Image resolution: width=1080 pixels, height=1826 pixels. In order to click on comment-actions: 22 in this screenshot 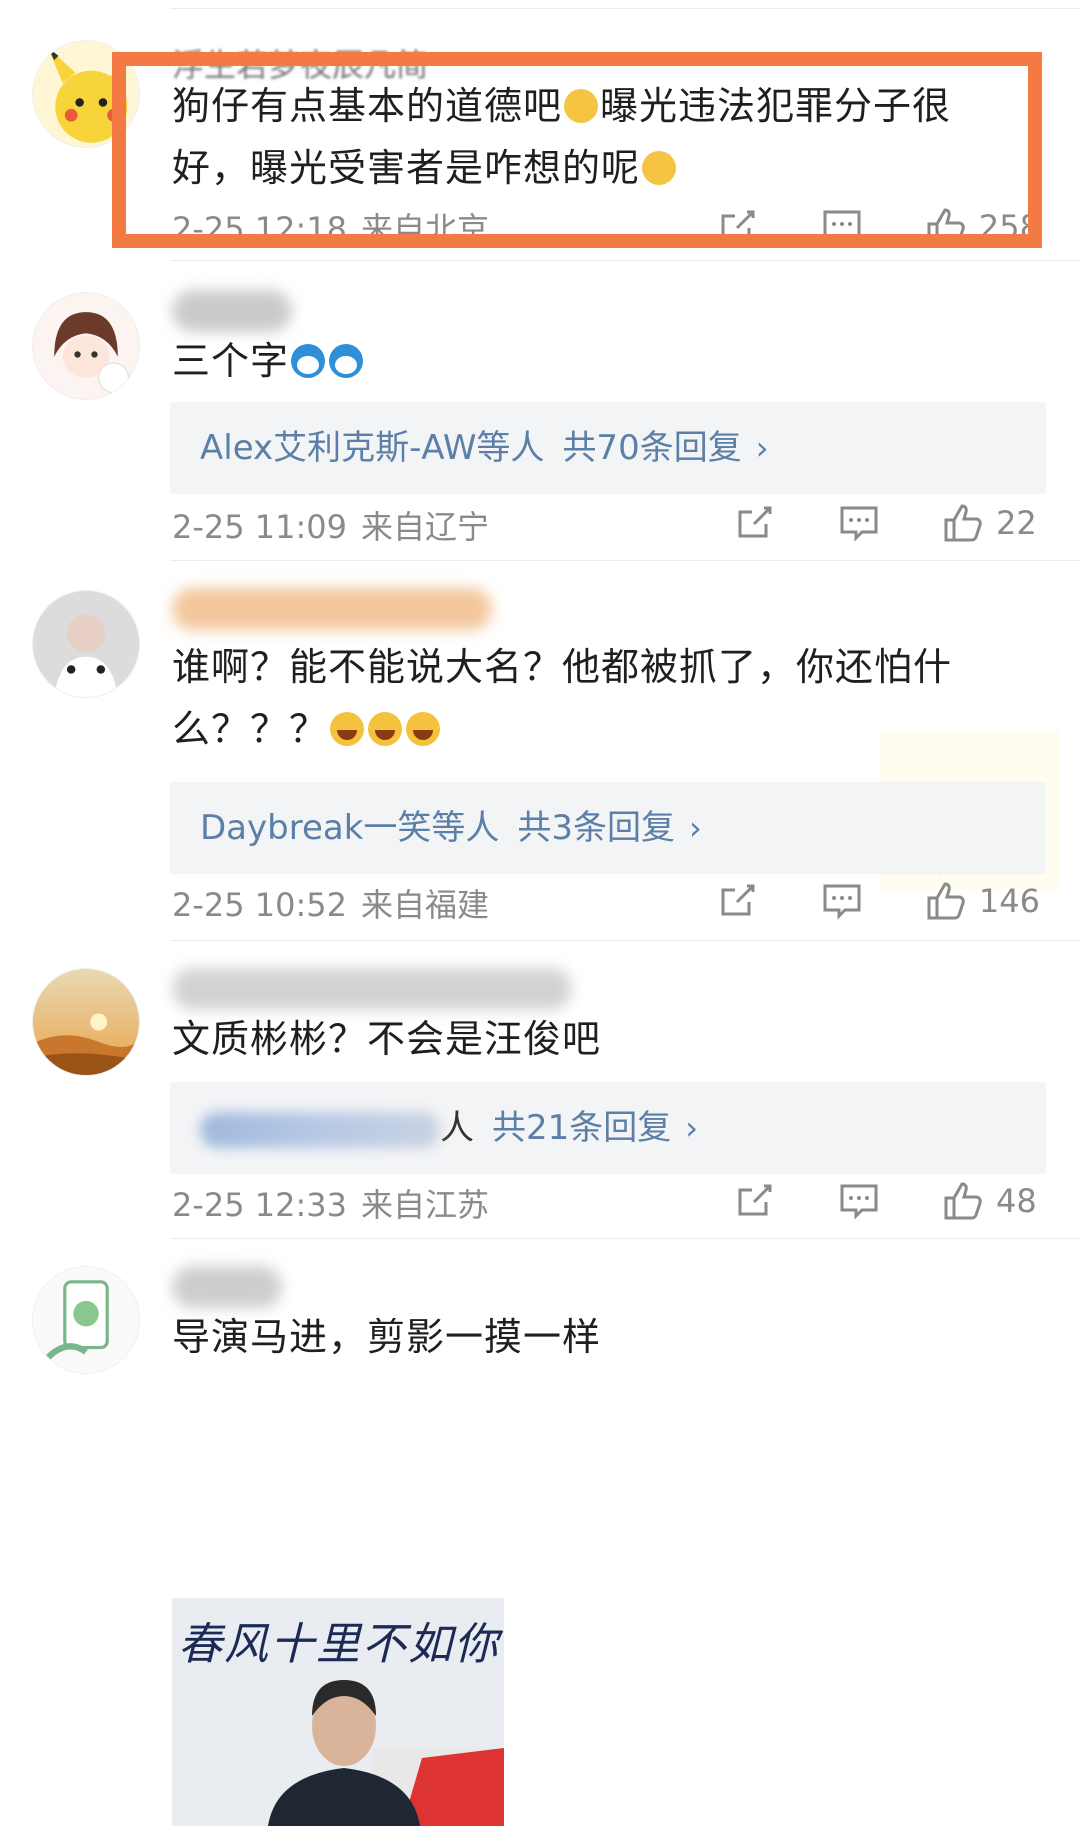, I will do `click(887, 523)`.